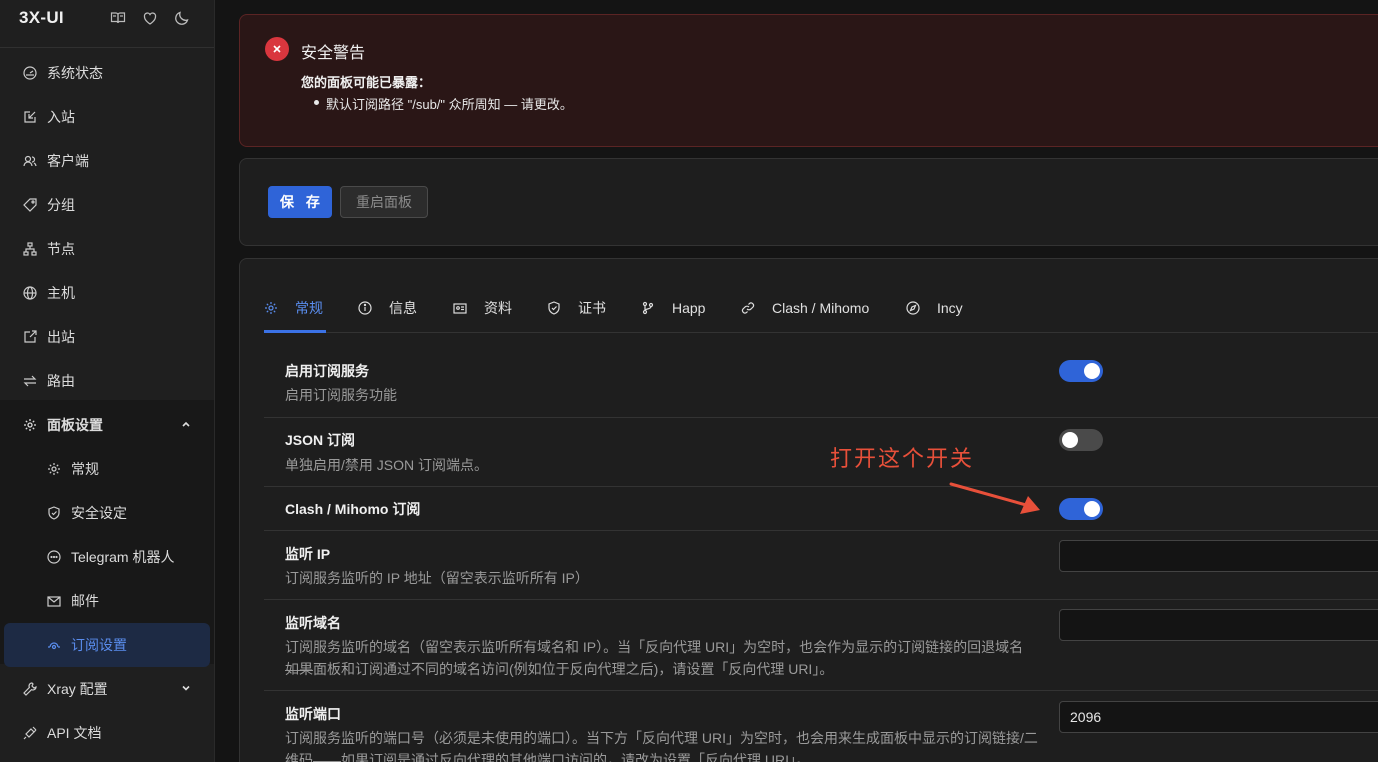  What do you see at coordinates (689, 308) in the screenshot?
I see `tab-label: Happ` at bounding box center [689, 308].